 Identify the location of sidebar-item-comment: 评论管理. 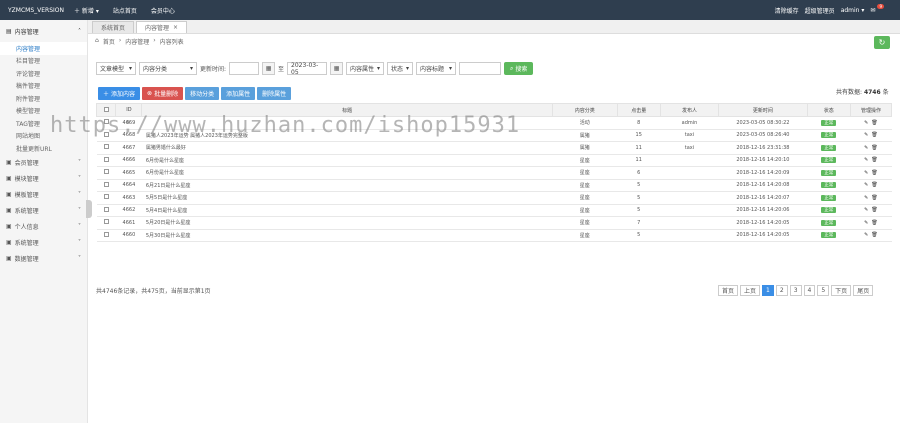
(43, 73).